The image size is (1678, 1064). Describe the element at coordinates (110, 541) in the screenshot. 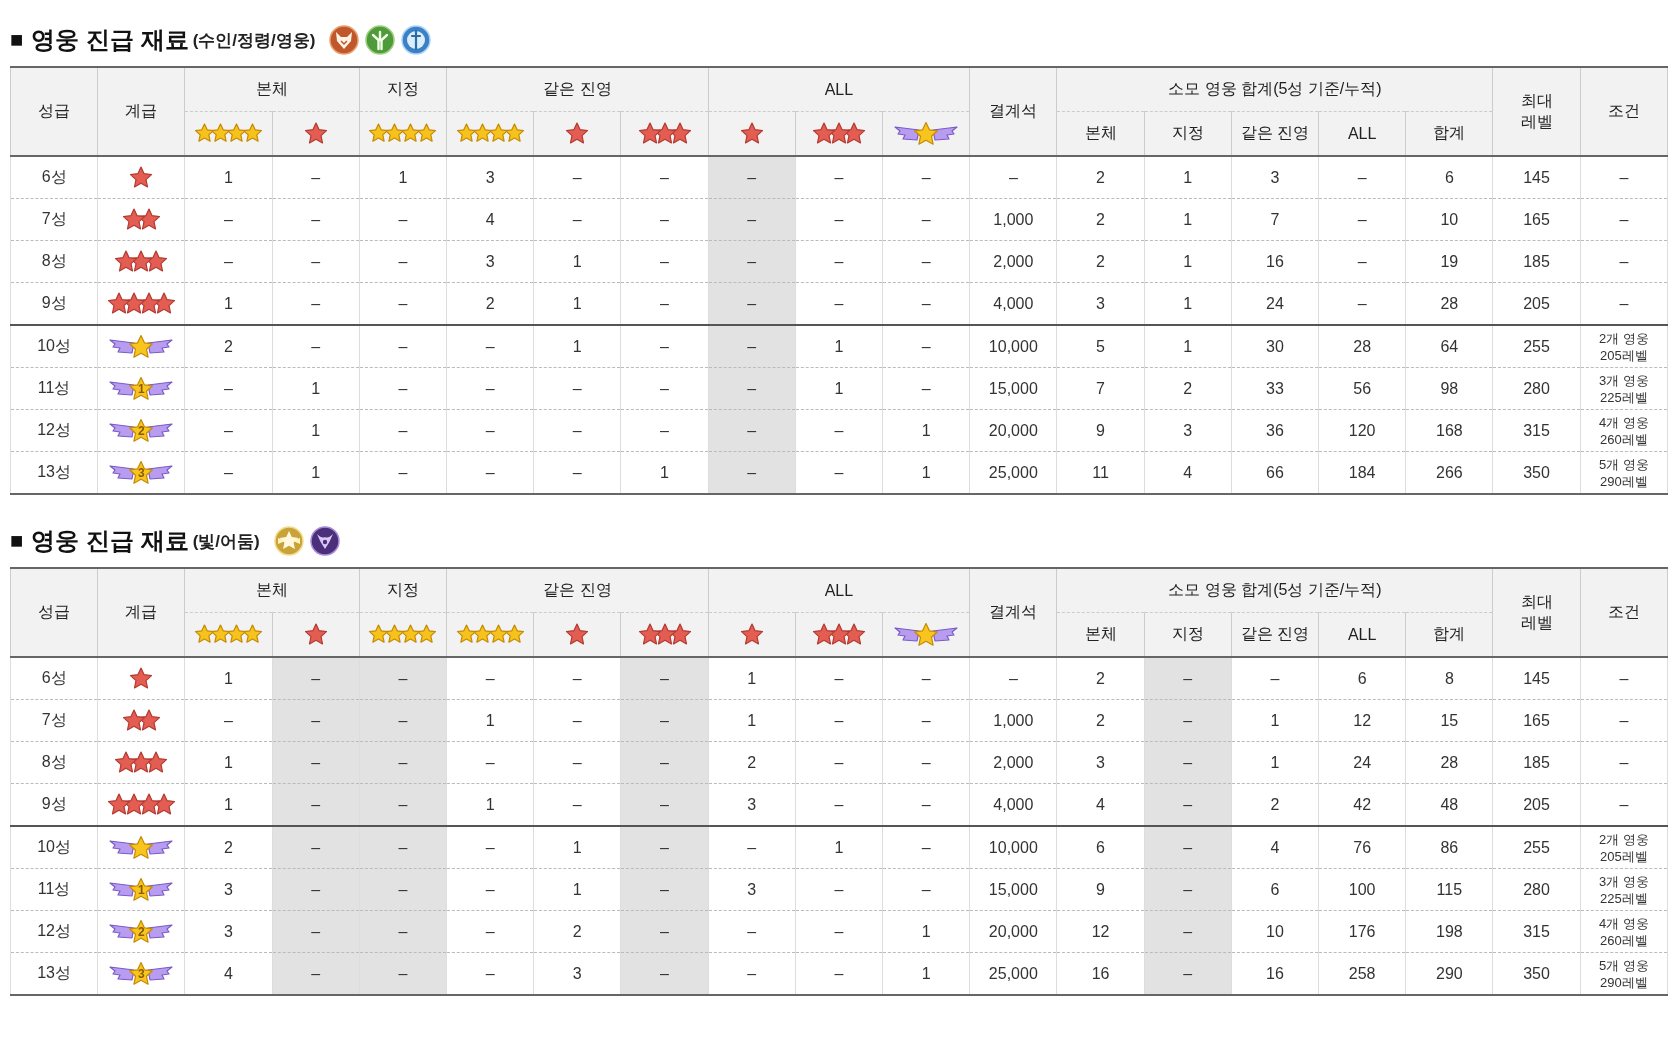

I see `section-title: 영웅 진급 재료` at that location.